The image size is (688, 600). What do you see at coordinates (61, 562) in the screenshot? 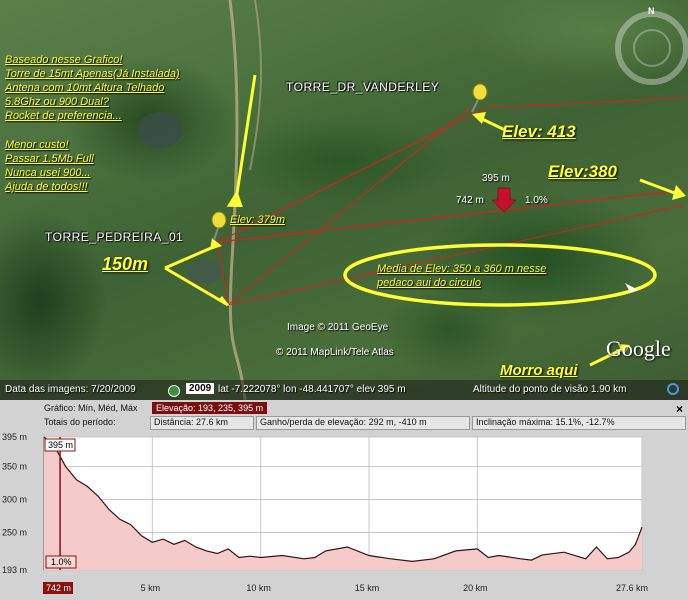
I see `cursor-slope-label: 1.0%` at bounding box center [61, 562].